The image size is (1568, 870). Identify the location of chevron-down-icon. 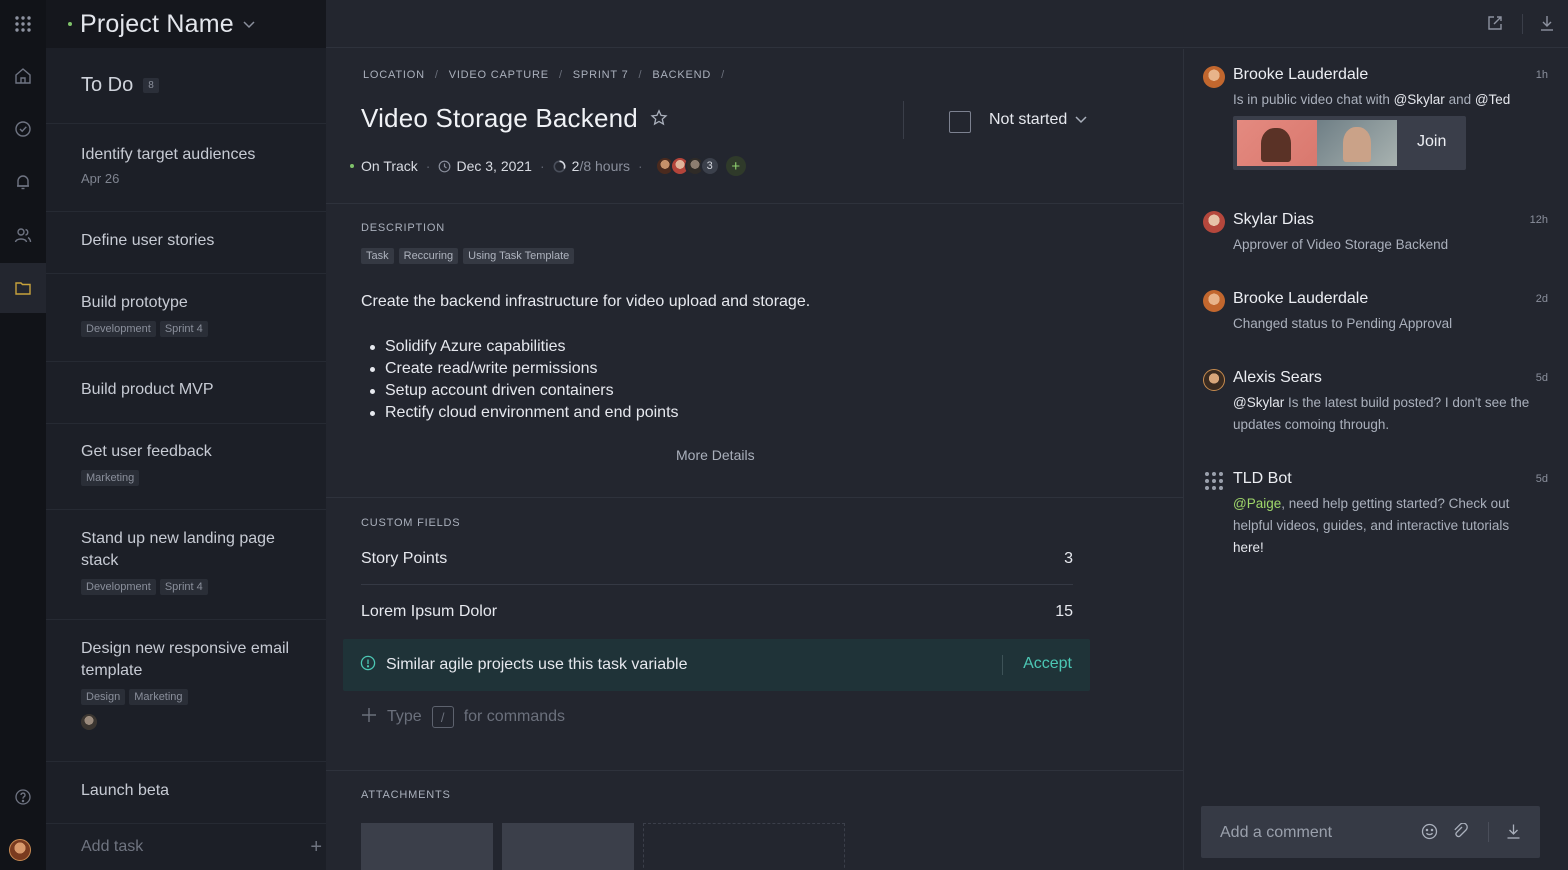
(1081, 120).